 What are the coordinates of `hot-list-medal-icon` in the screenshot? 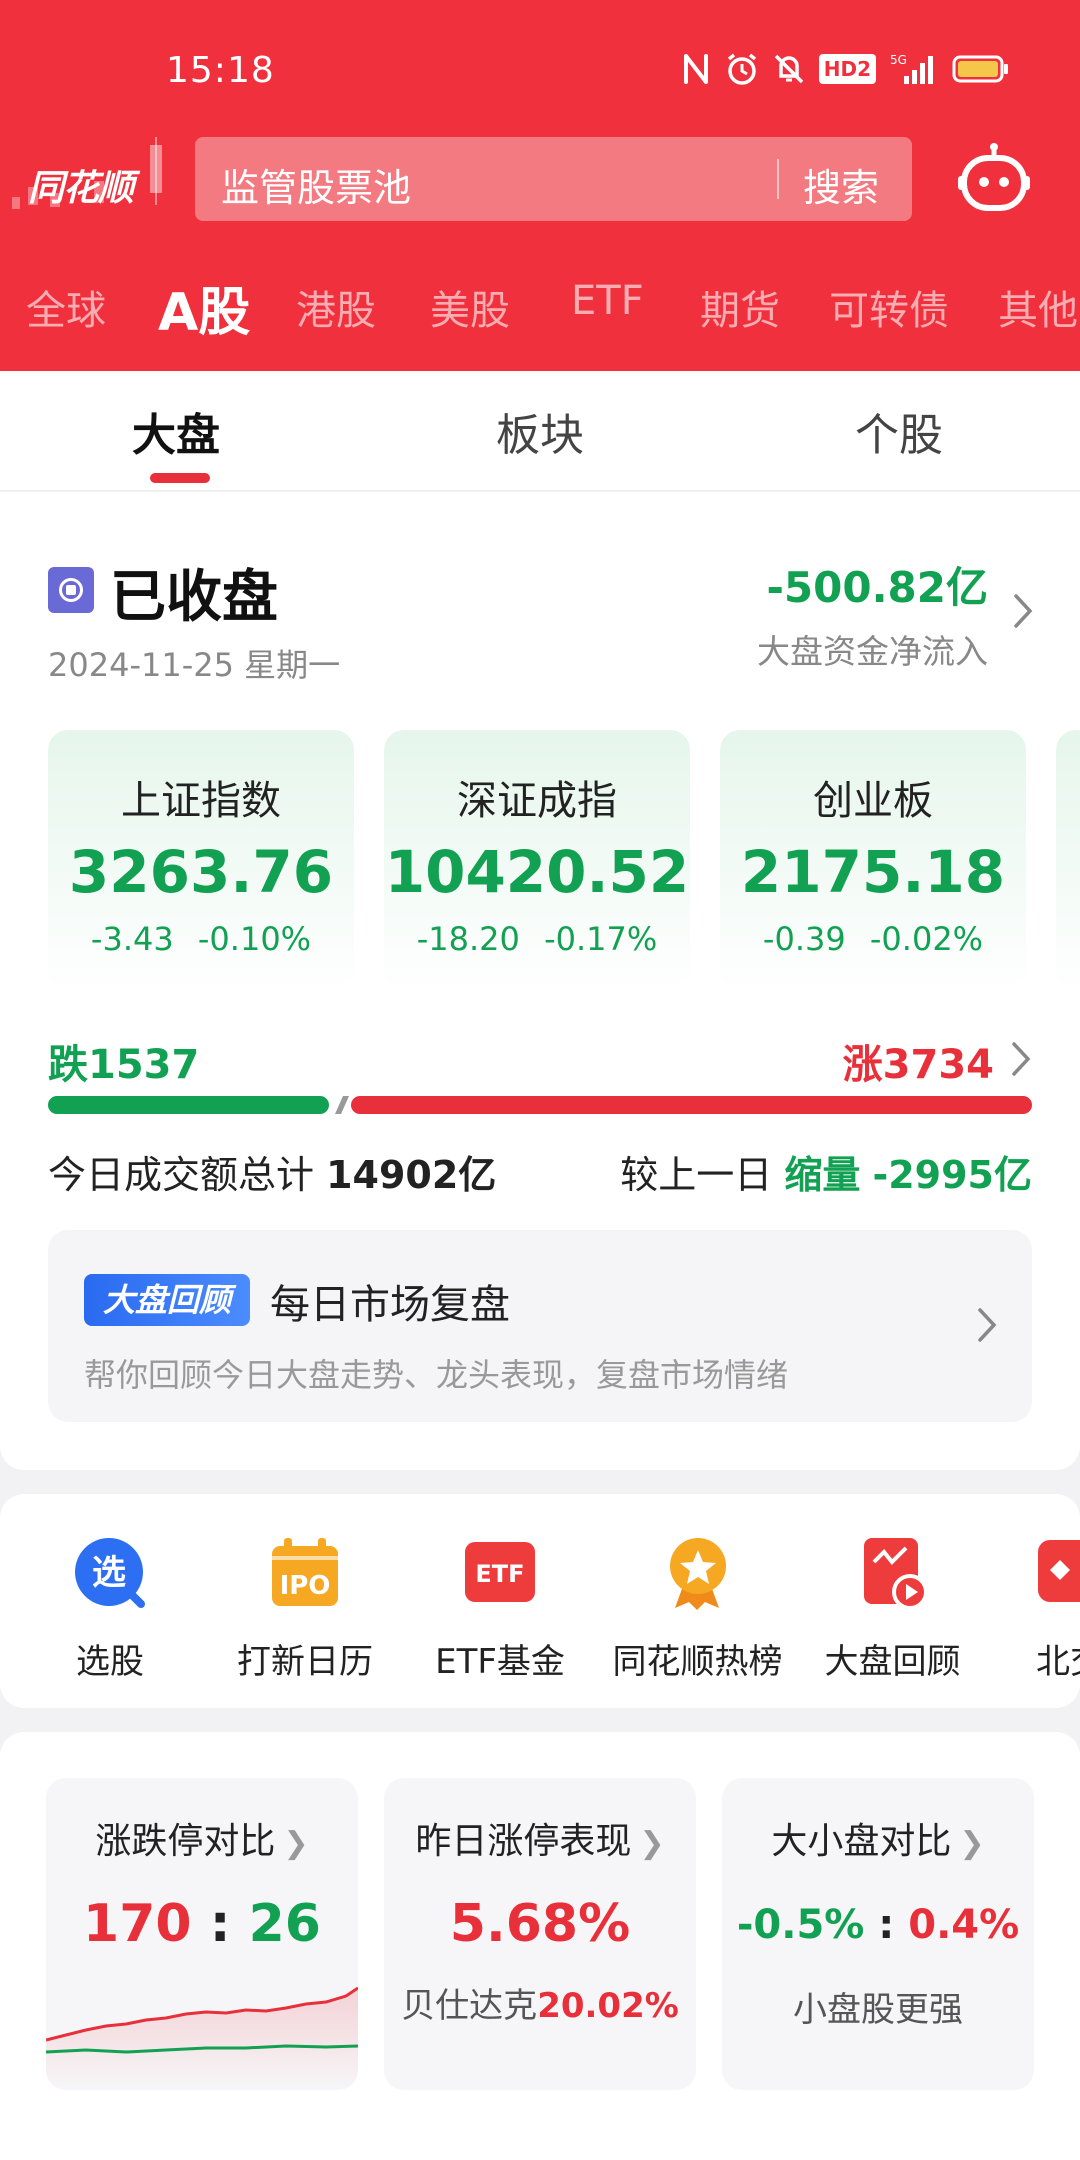 It's located at (697, 1574).